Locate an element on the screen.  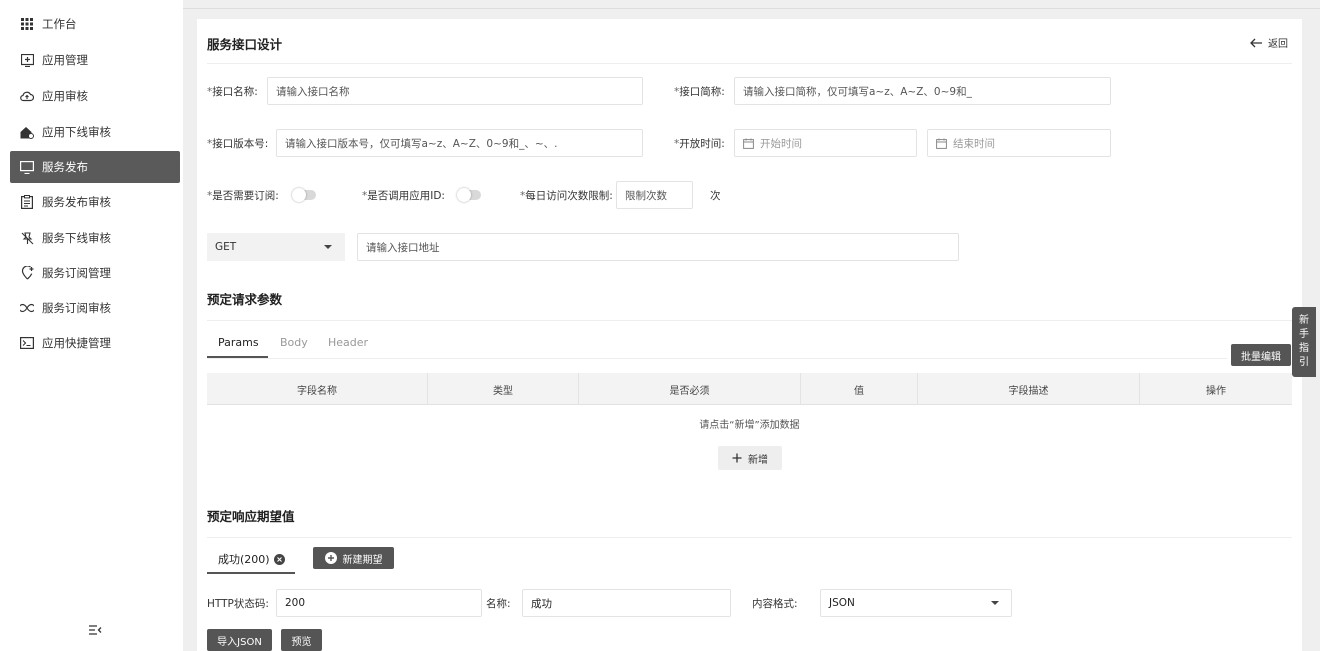
interface-abbr-label: *接口简称: is located at coordinates (699, 91).